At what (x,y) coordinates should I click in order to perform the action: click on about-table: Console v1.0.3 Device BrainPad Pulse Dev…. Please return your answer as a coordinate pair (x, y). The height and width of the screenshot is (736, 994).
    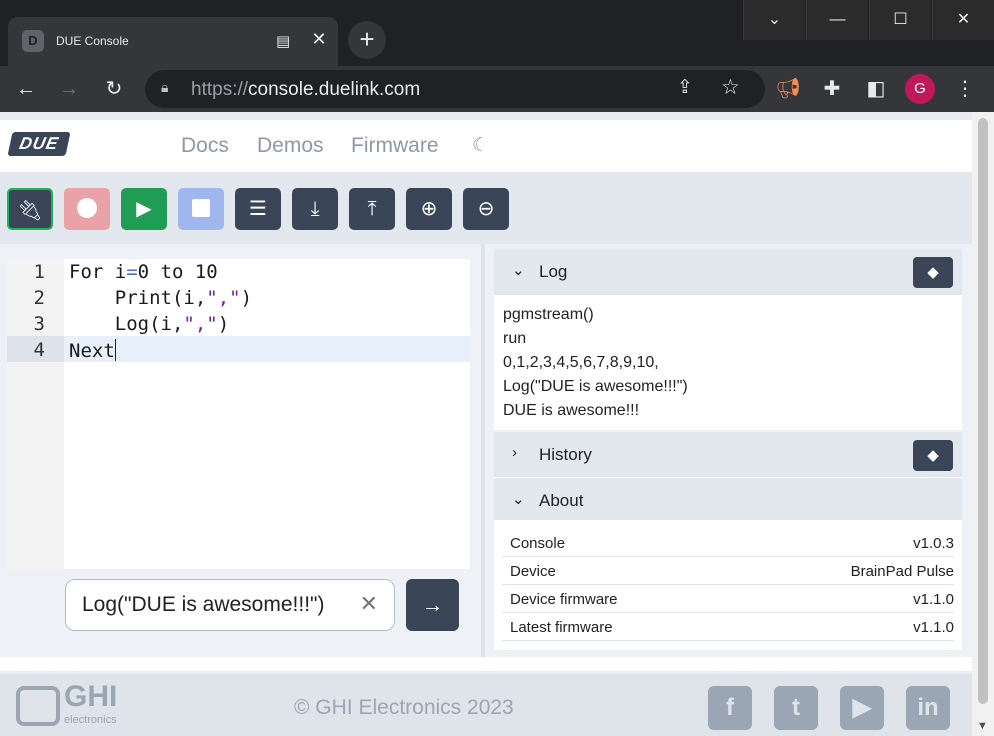
    Looking at the image, I should click on (728, 585).